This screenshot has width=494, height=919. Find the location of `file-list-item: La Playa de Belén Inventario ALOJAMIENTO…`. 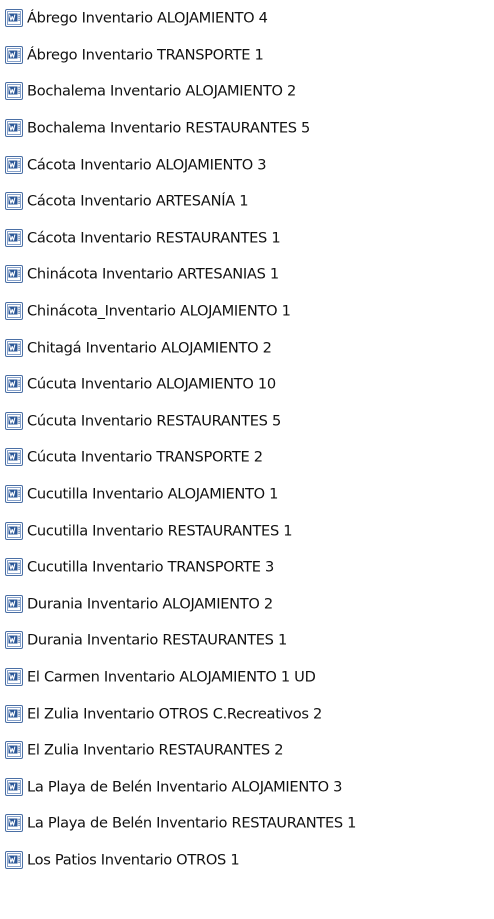

file-list-item: La Playa de Belén Inventario ALOJAMIENTO… is located at coordinates (247, 786).